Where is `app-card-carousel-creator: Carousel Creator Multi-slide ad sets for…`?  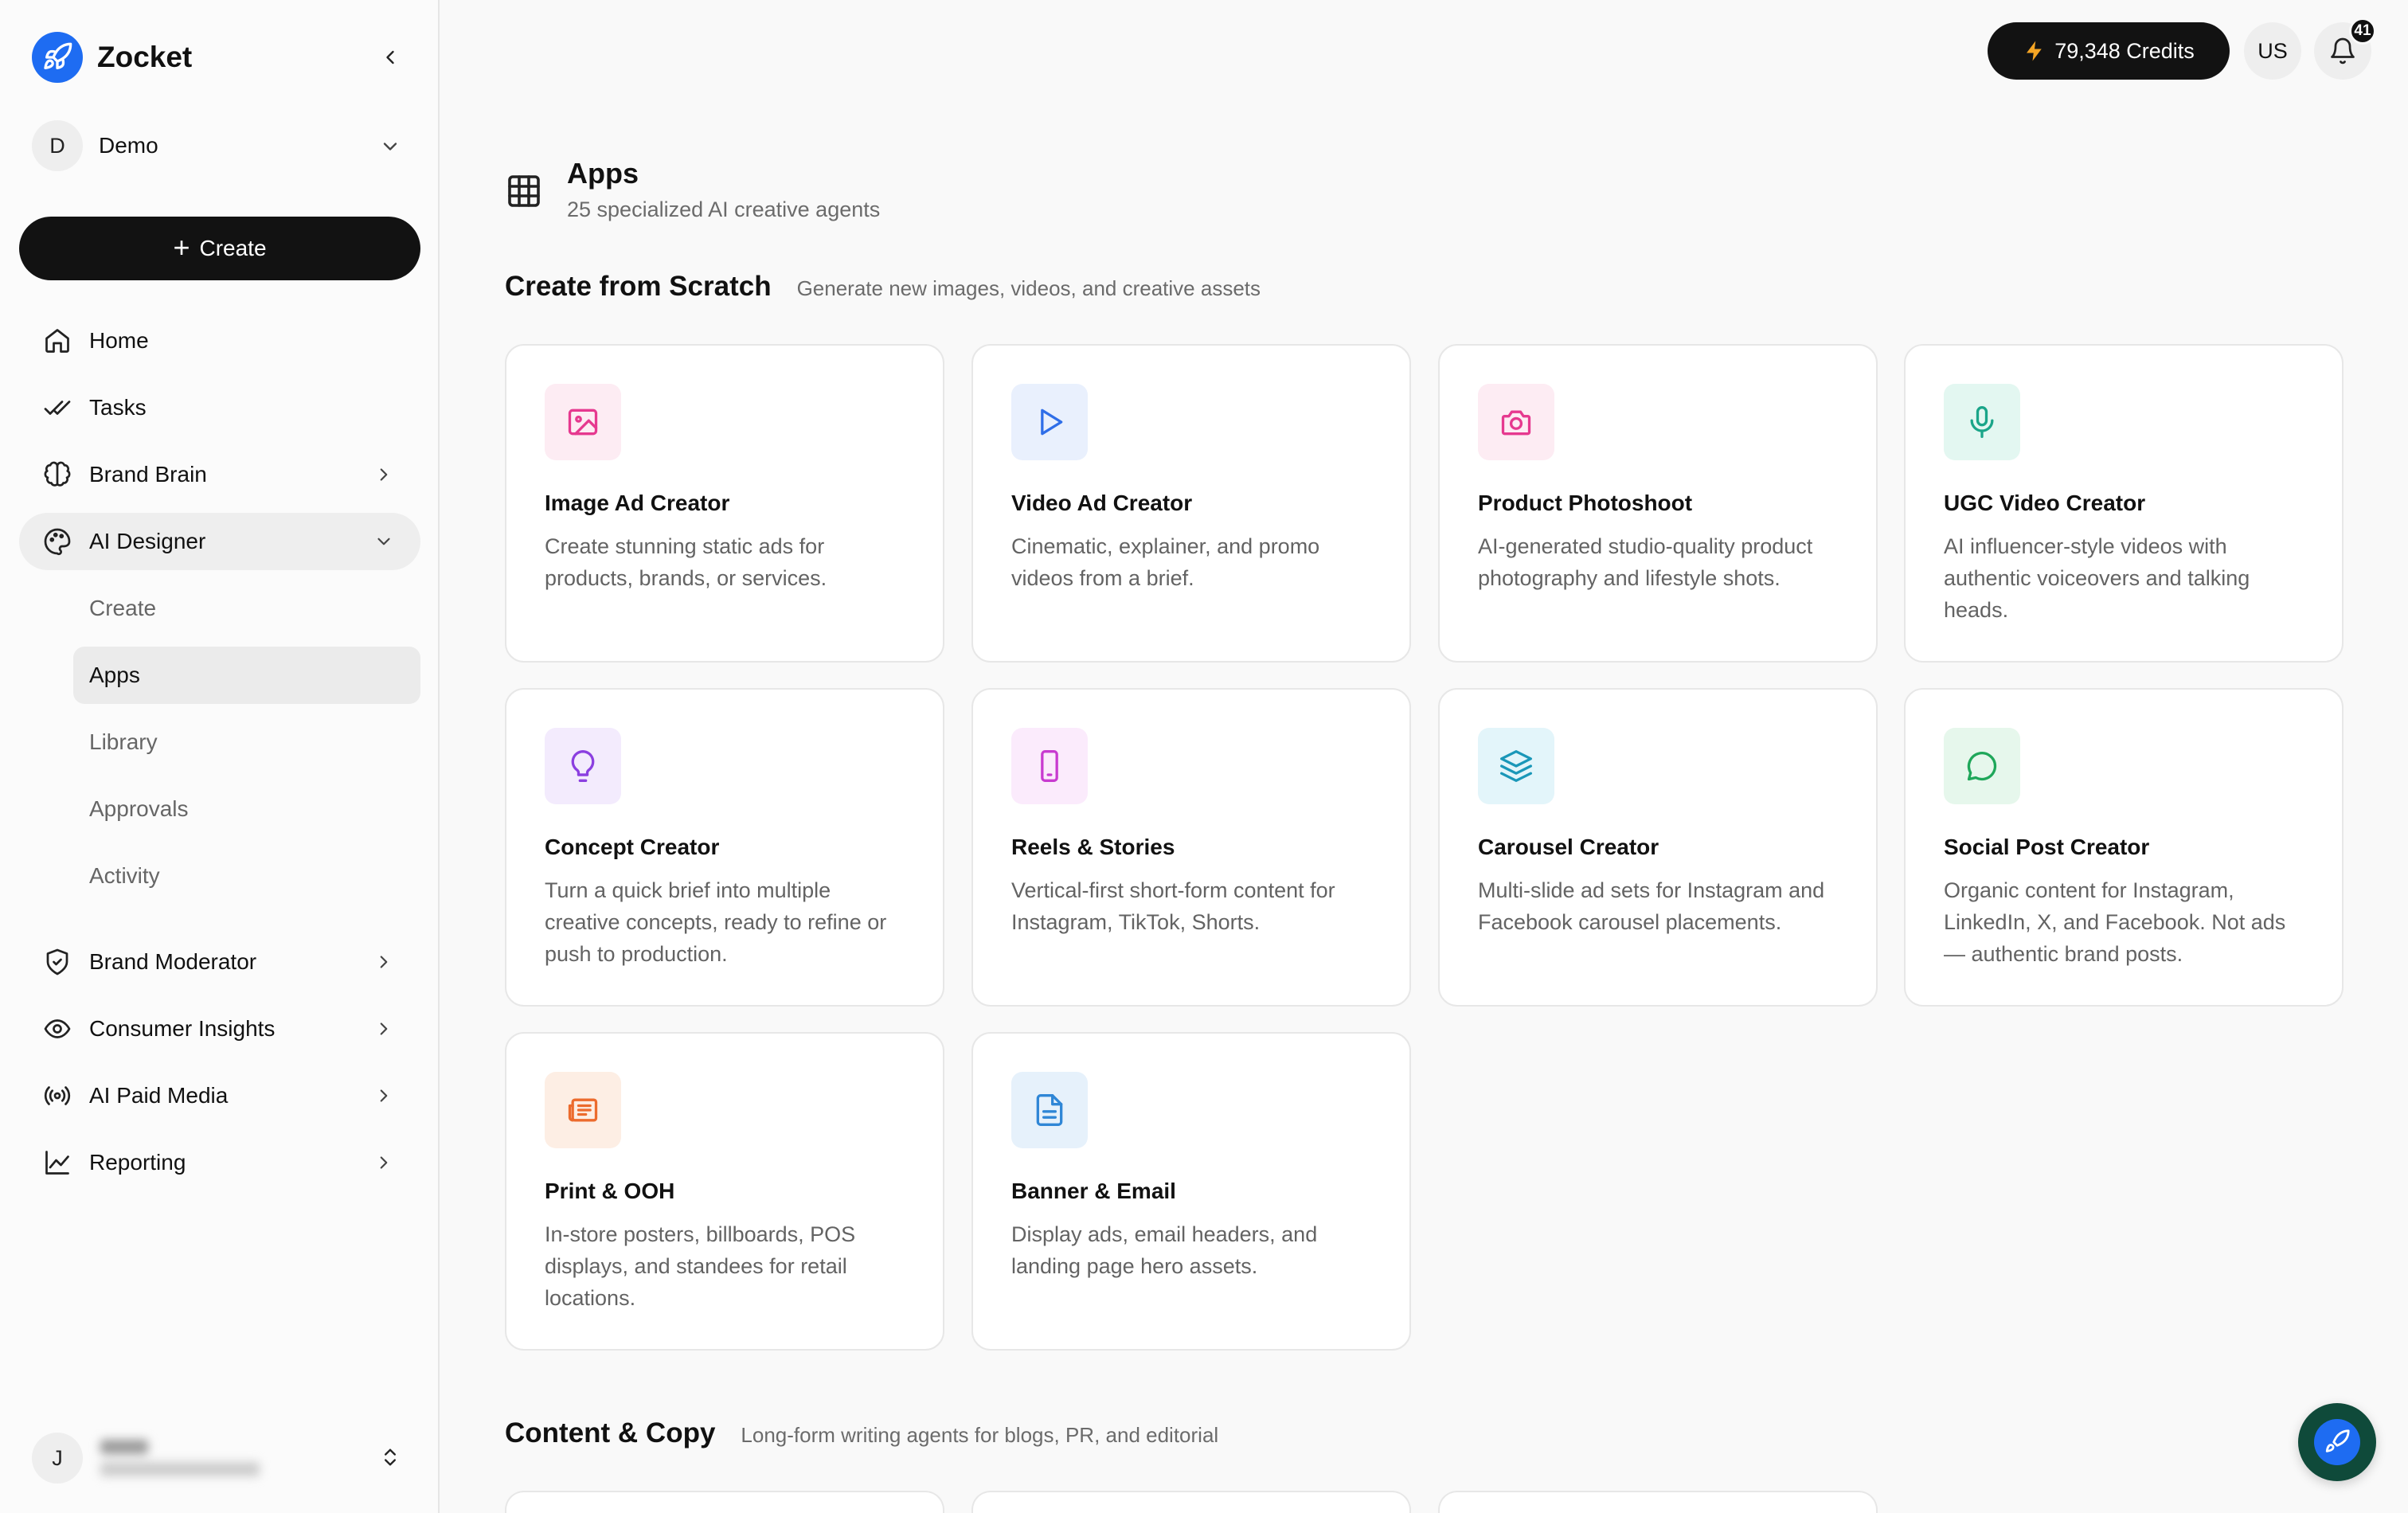 app-card-carousel-creator: Carousel Creator Multi-slide ad sets for… is located at coordinates (1658, 847).